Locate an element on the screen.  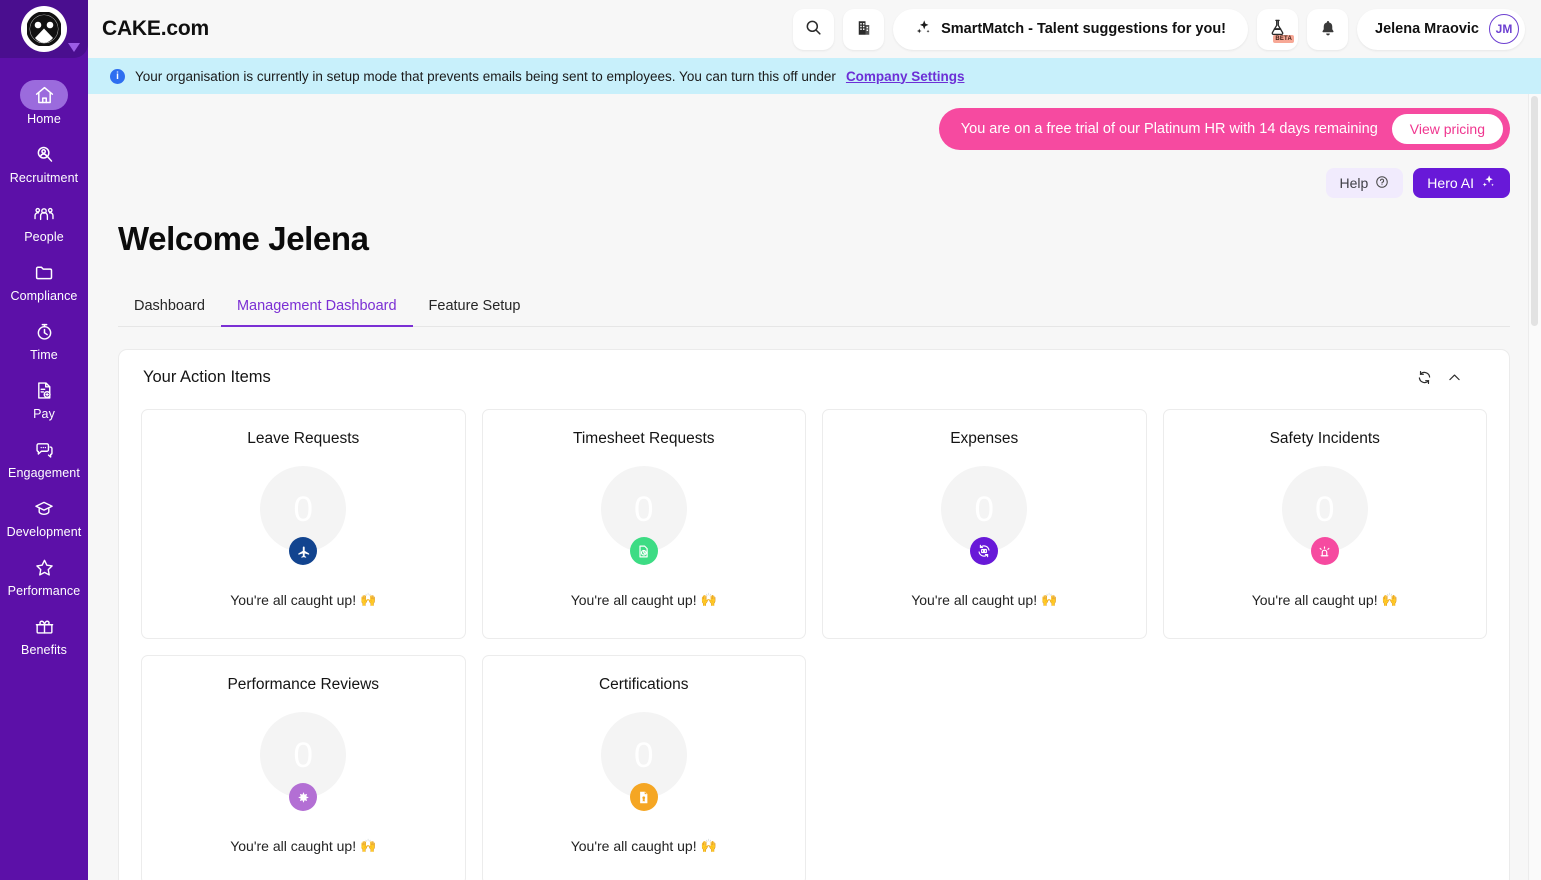
sidebar-item-home: Home is located at coordinates (44, 102).